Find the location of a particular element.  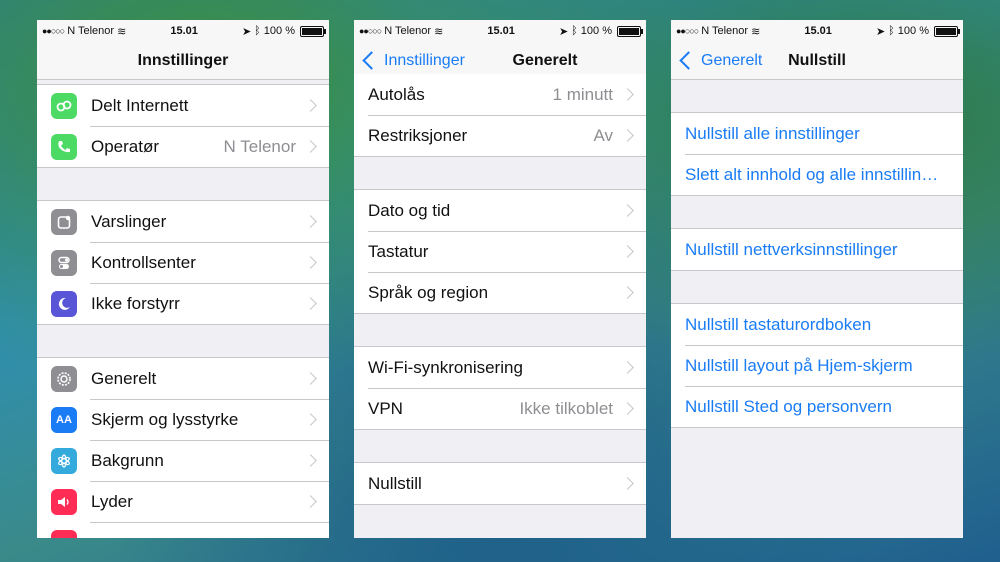

chevron-left-icon is located at coordinates (371, 60).